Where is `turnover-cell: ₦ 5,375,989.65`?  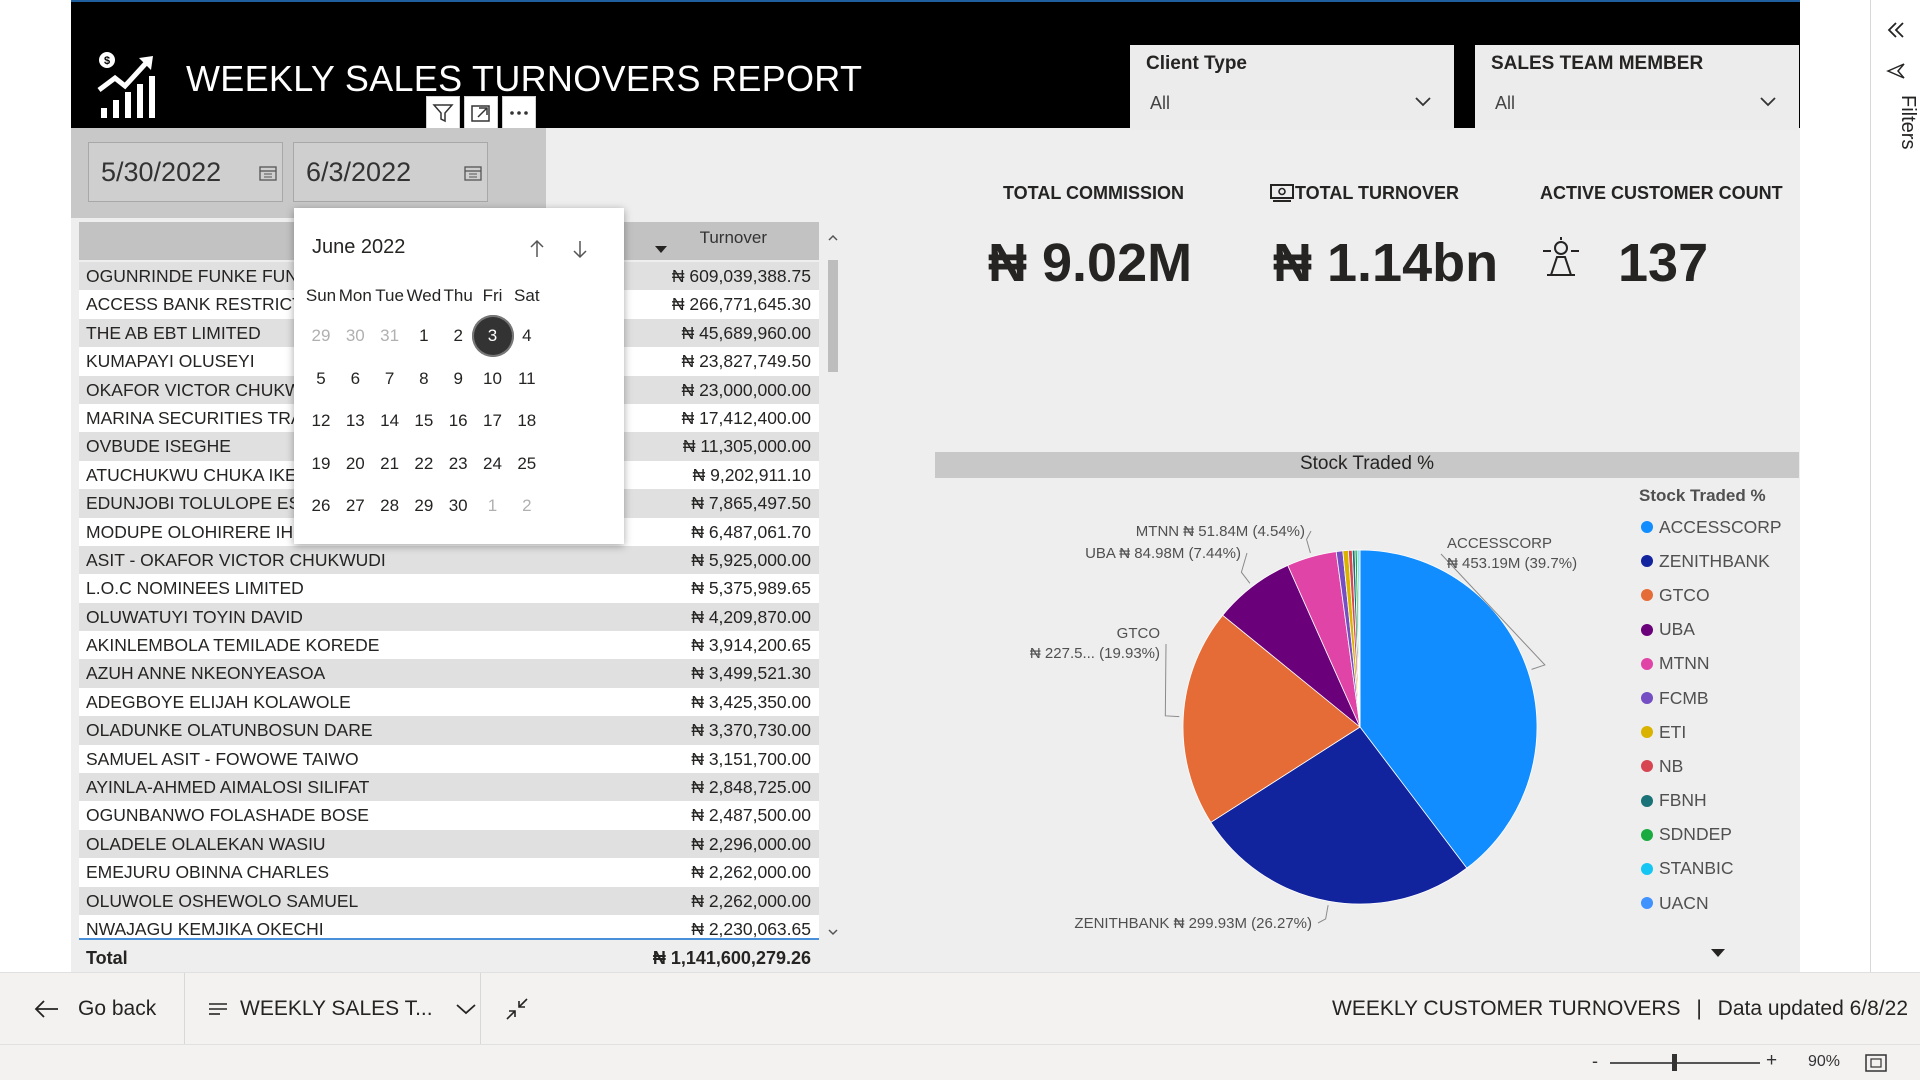
turnover-cell: ₦ 5,375,989.65 is located at coordinates (751, 588).